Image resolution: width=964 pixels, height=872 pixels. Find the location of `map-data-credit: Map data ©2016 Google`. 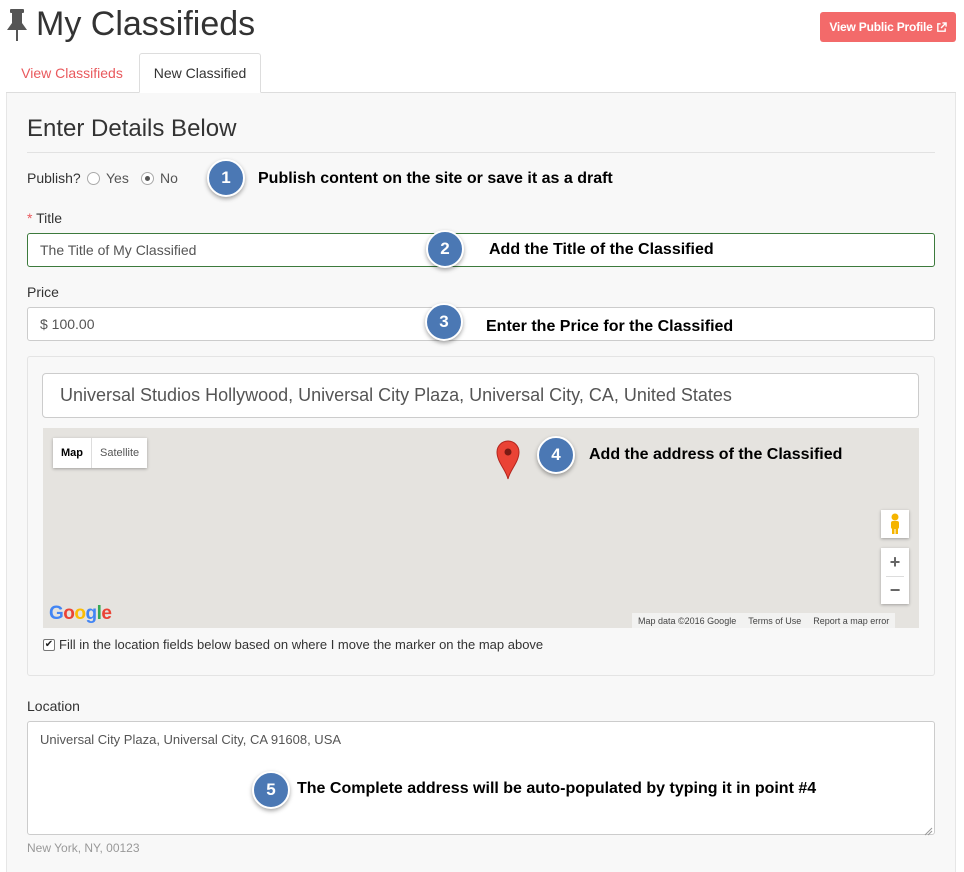

map-data-credit: Map data ©2016 Google is located at coordinates (687, 620).